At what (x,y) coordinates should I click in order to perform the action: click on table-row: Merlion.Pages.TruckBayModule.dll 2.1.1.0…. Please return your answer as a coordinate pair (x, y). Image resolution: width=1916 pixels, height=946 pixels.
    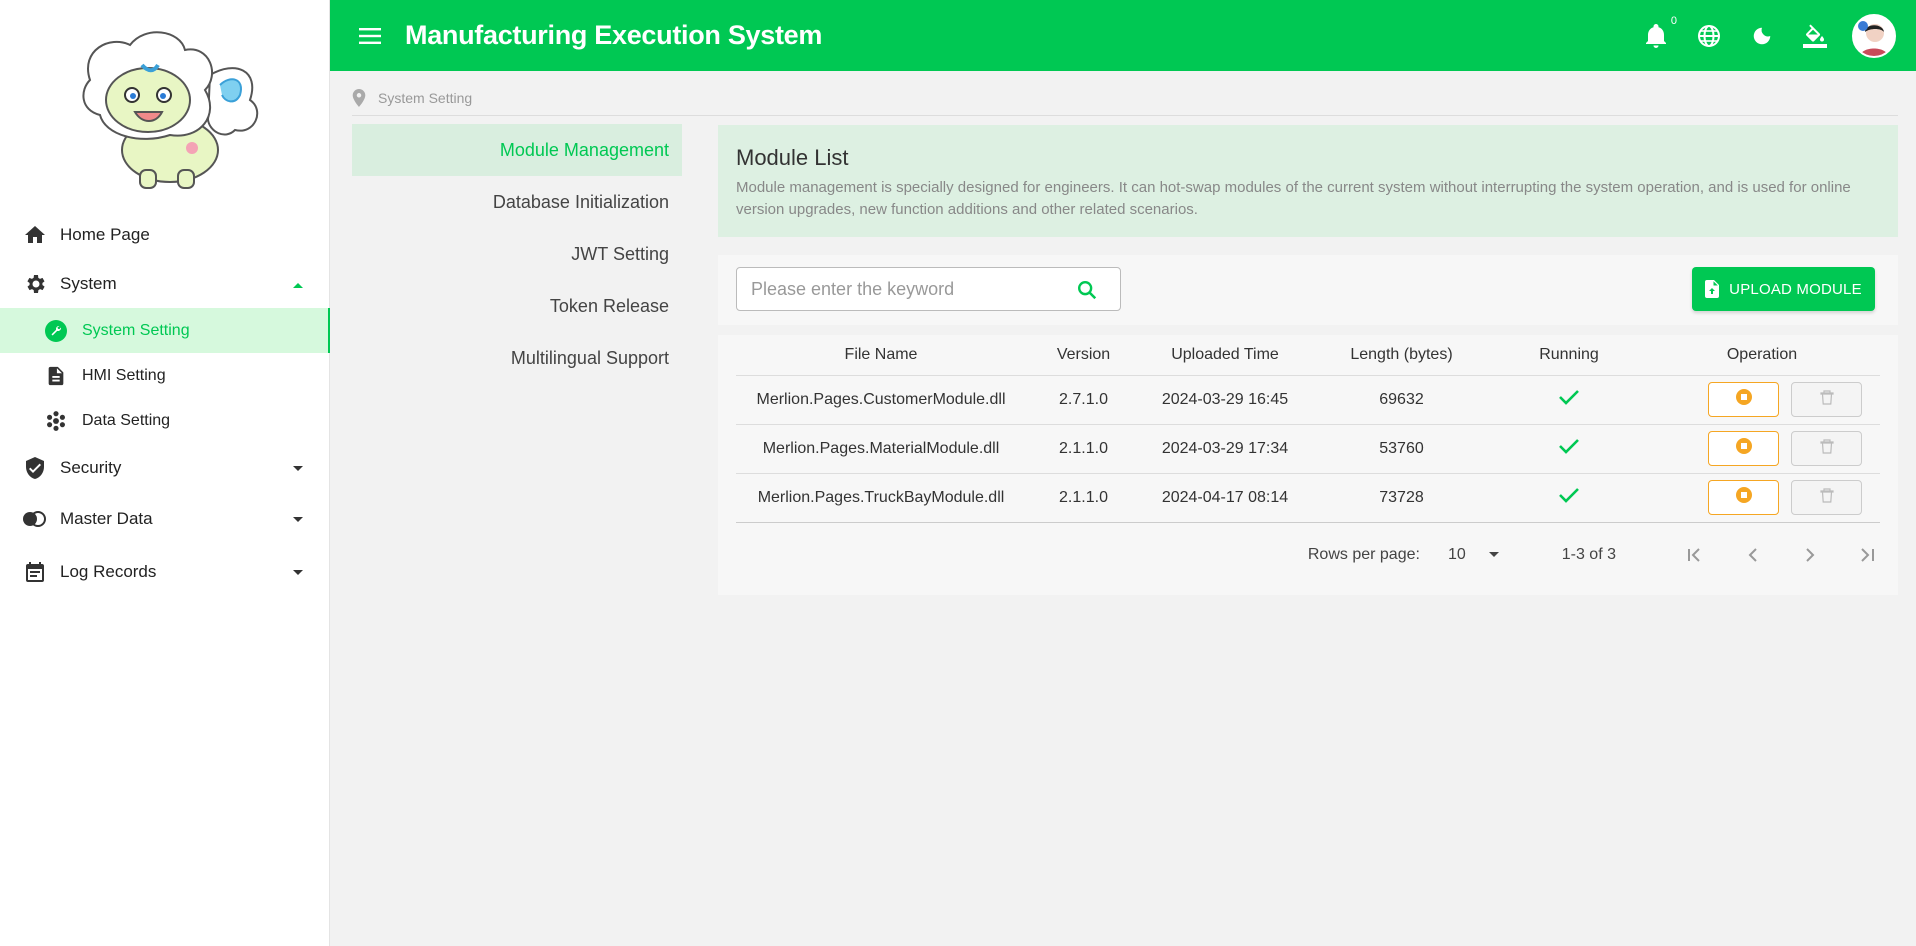
    Looking at the image, I should click on (1308, 498).